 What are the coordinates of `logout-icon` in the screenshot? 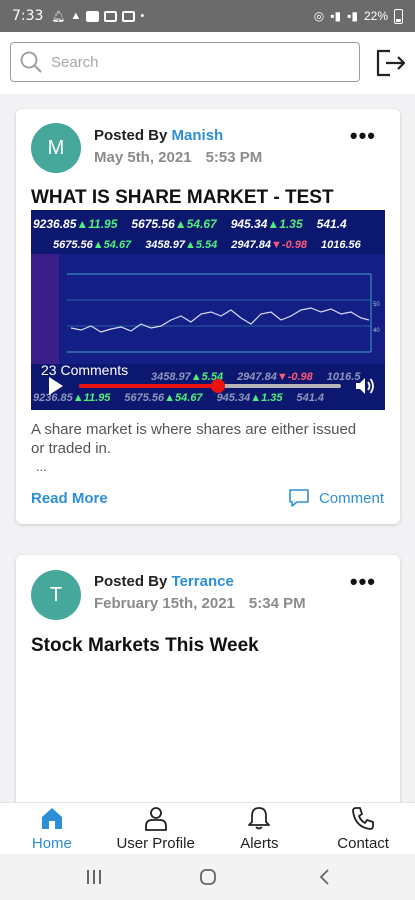 It's located at (391, 63).